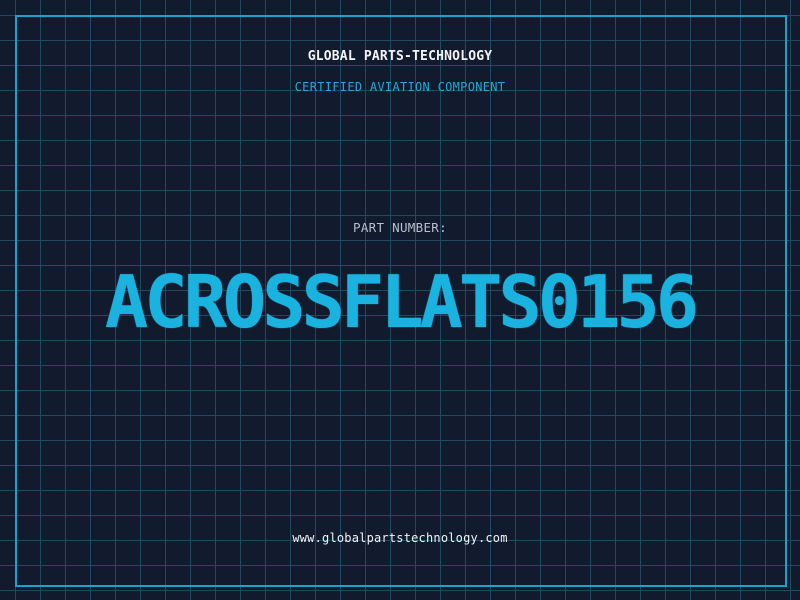 The height and width of the screenshot is (600, 800). I want to click on part-number-label: PART NUMBER:, so click(400, 227).